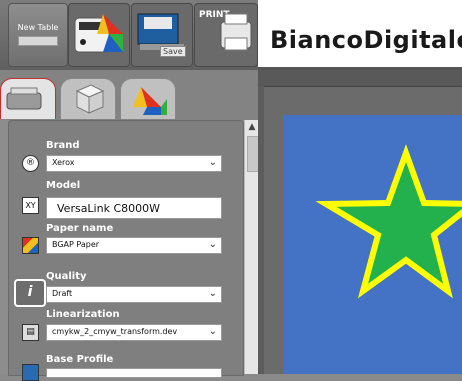  I want to click on ruler-icon, so click(38, 41).